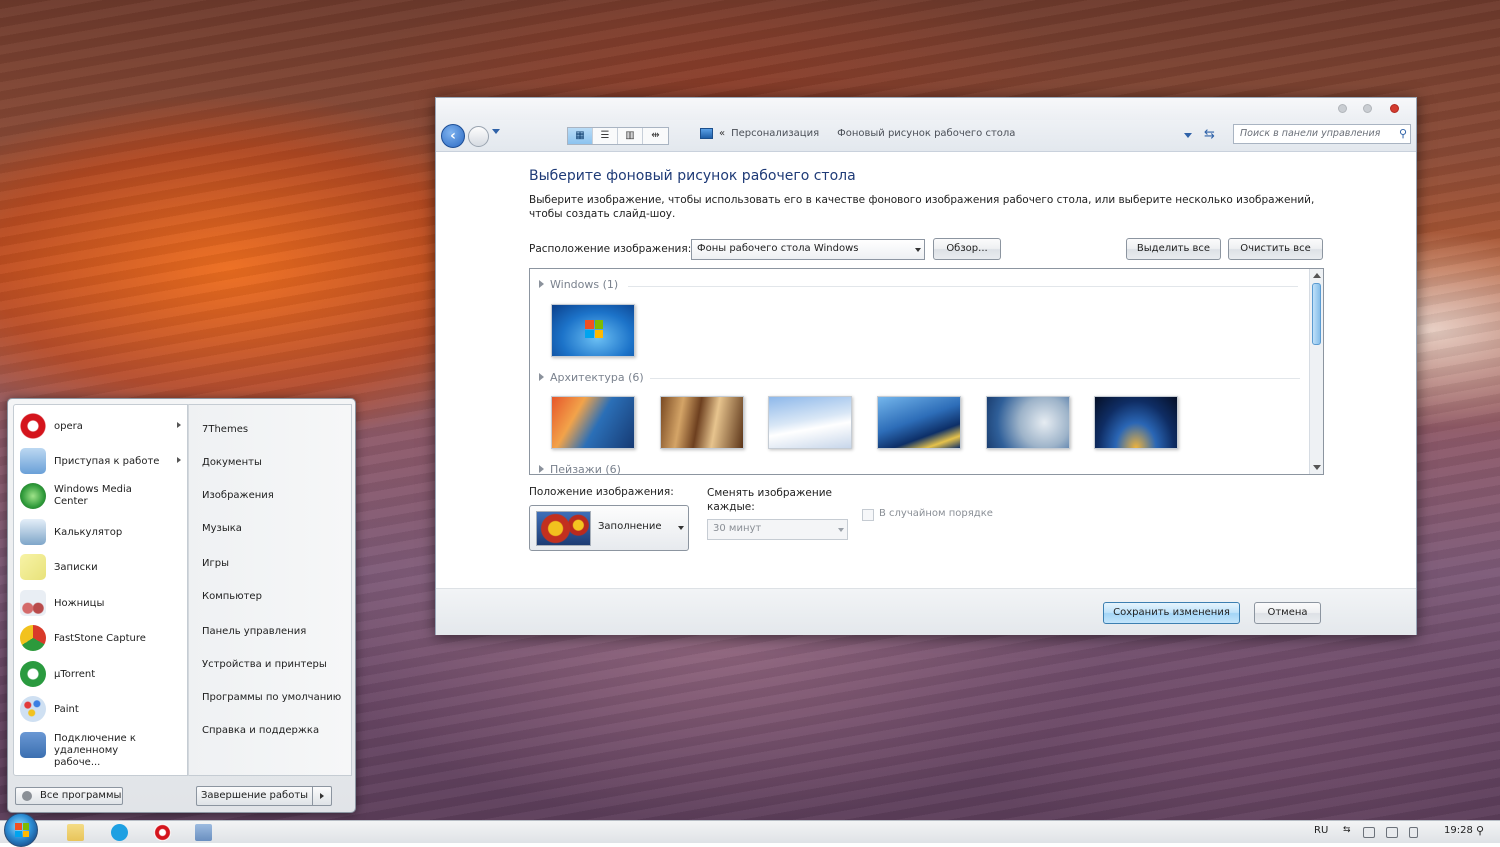 The width and height of the screenshot is (1500, 847). I want to click on calculator-icon, so click(33, 532).